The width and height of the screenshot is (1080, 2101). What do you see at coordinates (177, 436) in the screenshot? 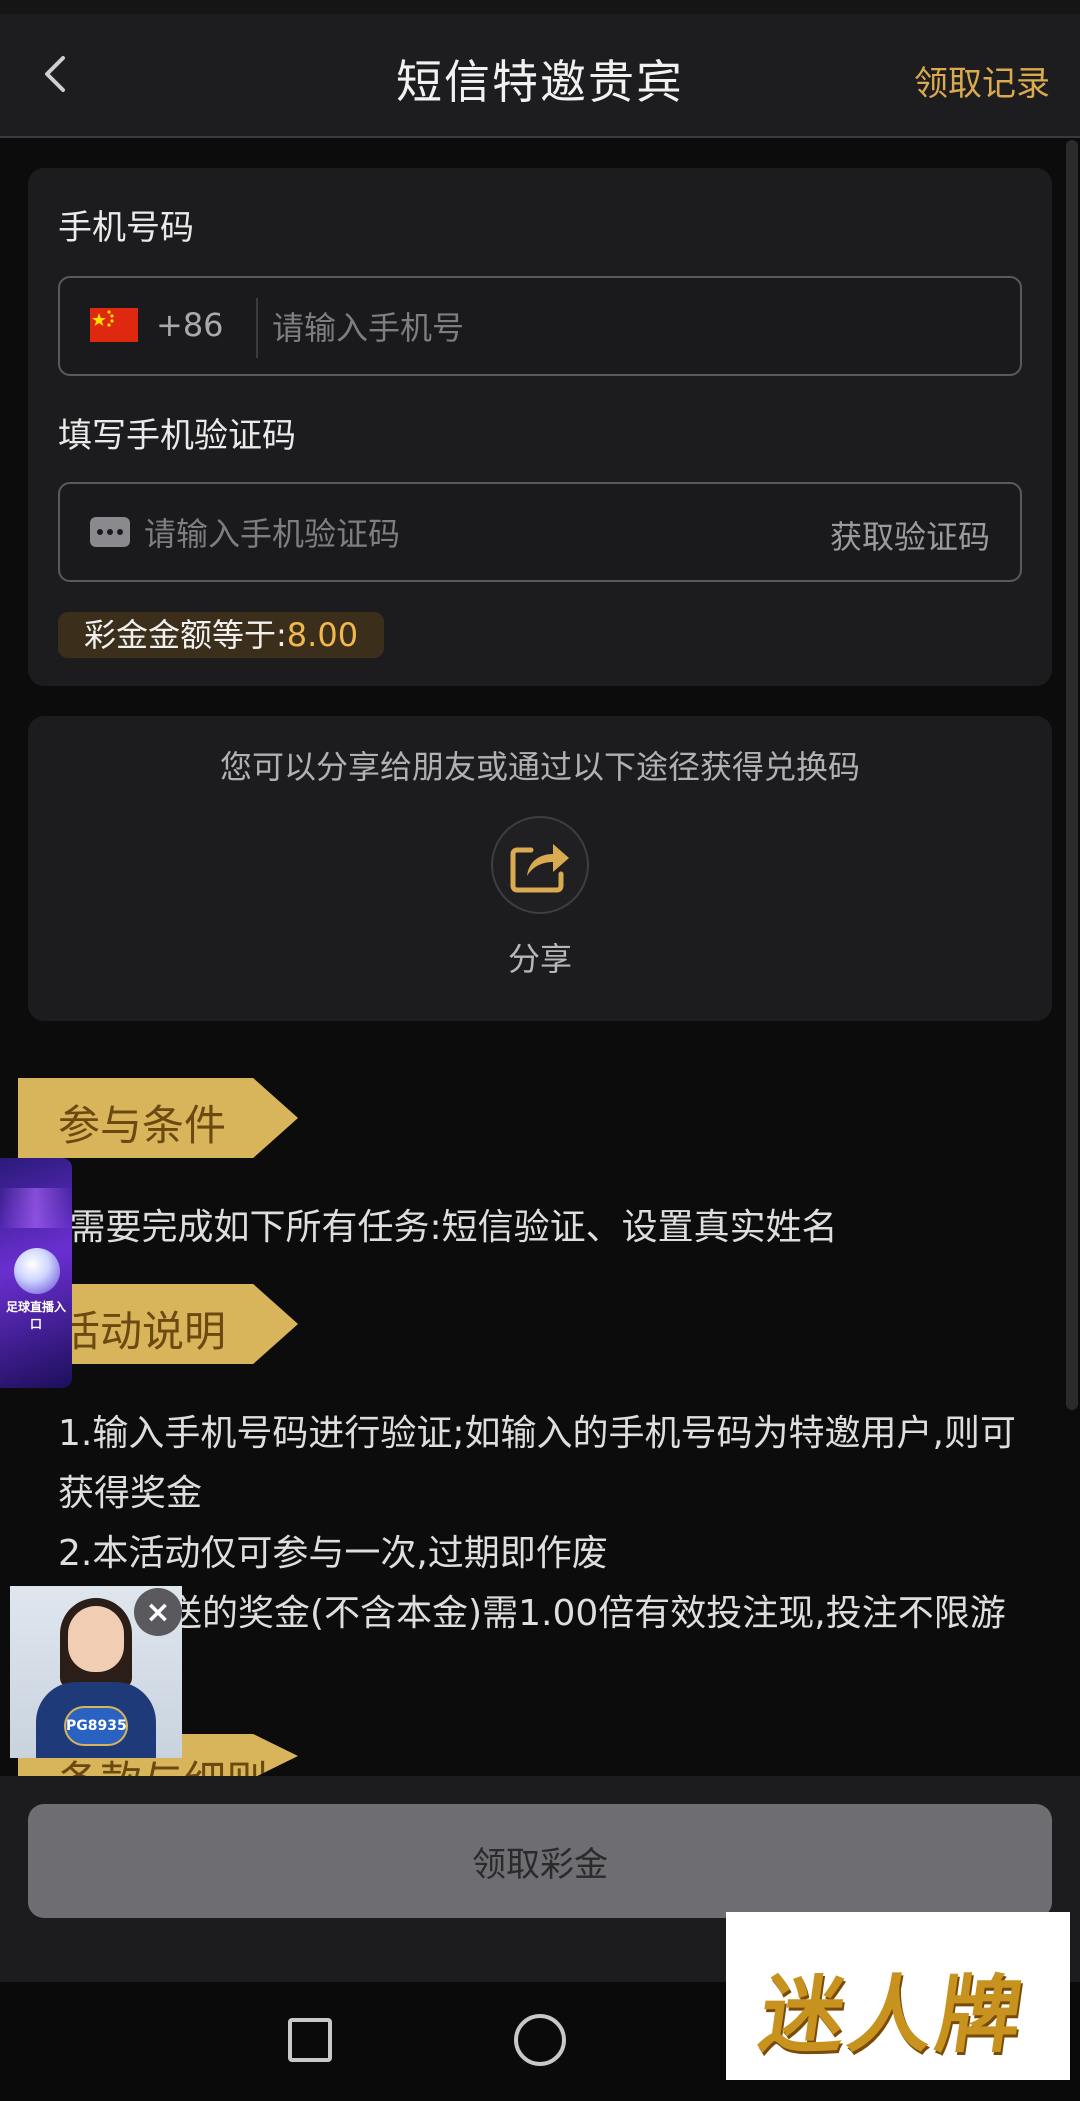
I see `code-label: 填写手机验证码` at bounding box center [177, 436].